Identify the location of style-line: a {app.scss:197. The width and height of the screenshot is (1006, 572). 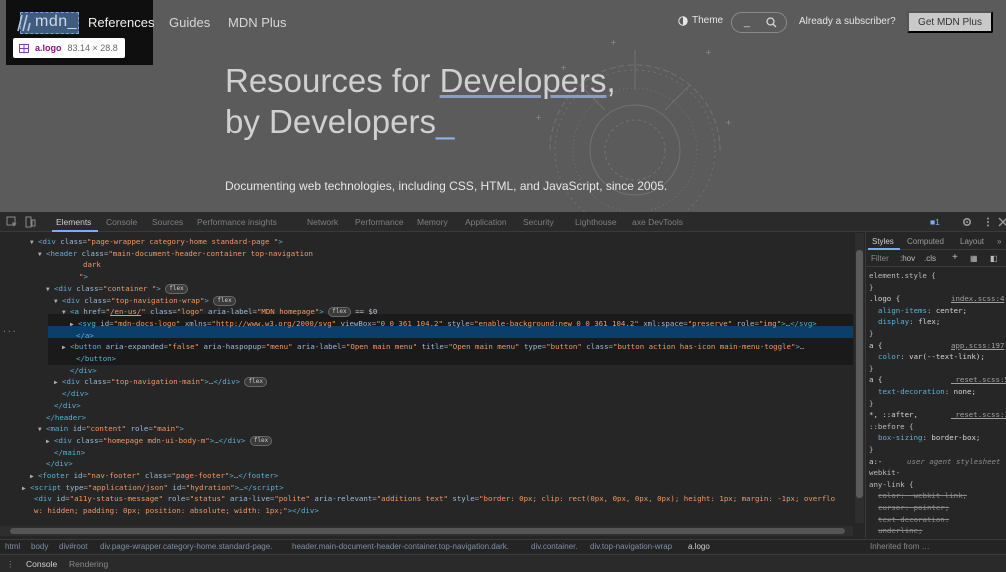
(936, 345).